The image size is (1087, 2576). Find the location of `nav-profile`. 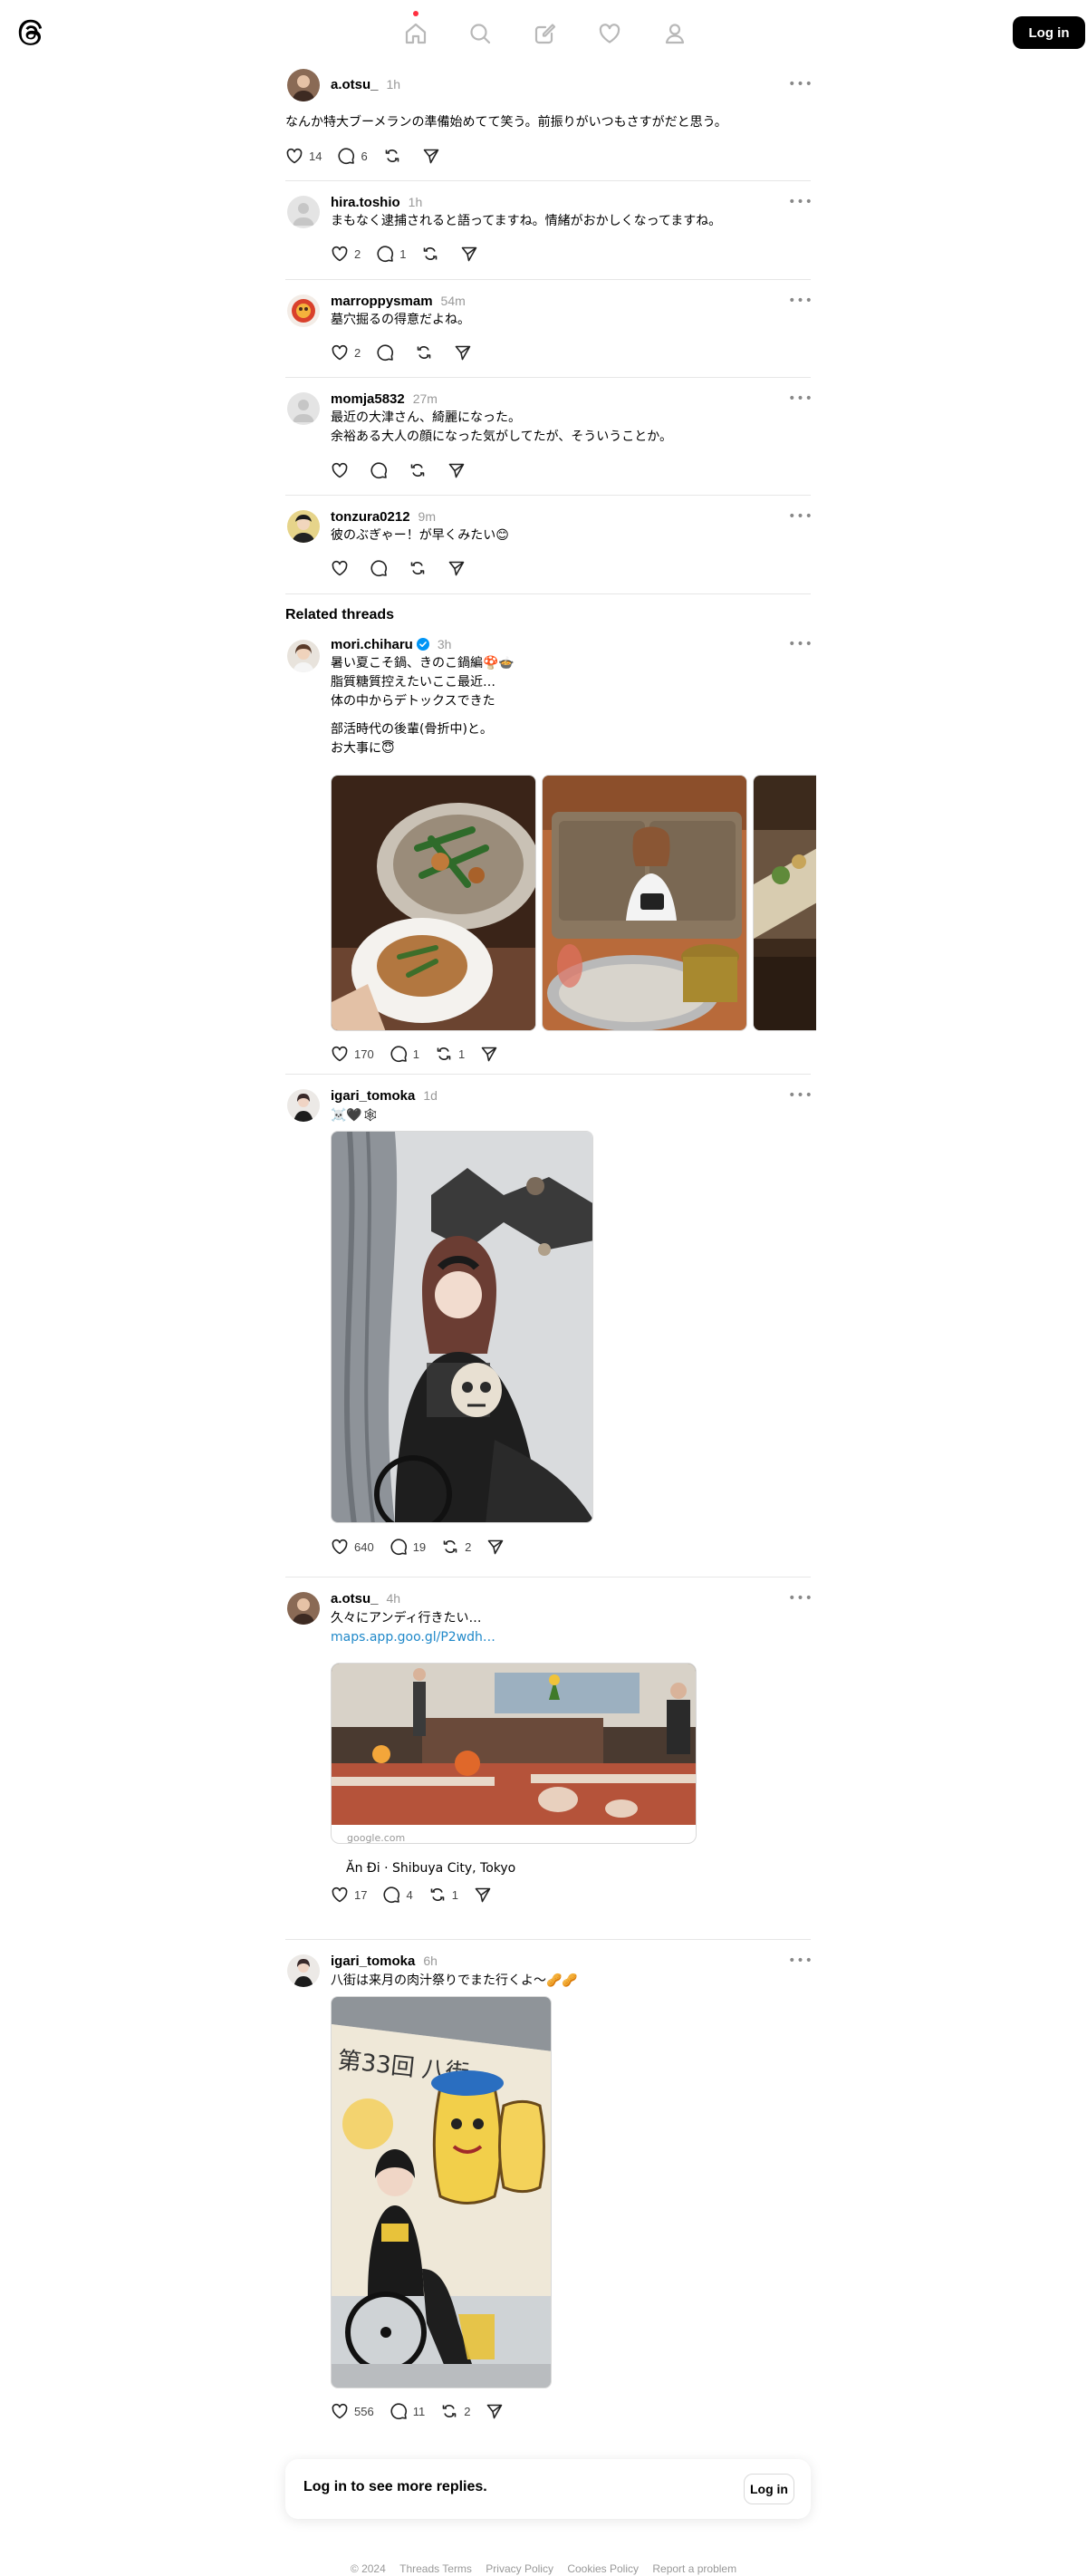

nav-profile is located at coordinates (674, 33).